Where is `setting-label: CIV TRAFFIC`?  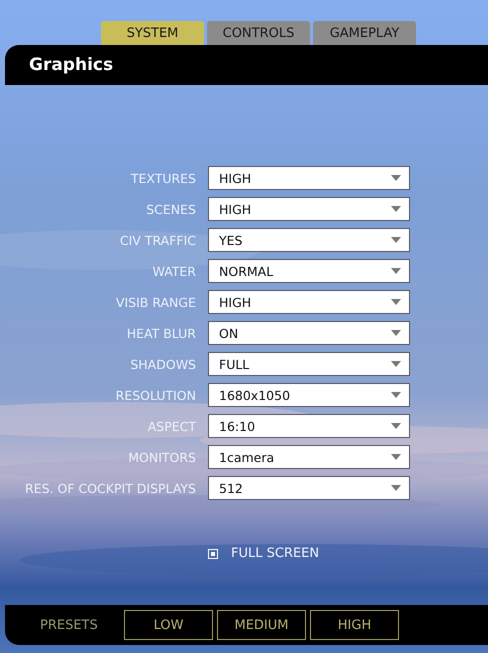 setting-label: CIV TRAFFIC is located at coordinates (157, 240).